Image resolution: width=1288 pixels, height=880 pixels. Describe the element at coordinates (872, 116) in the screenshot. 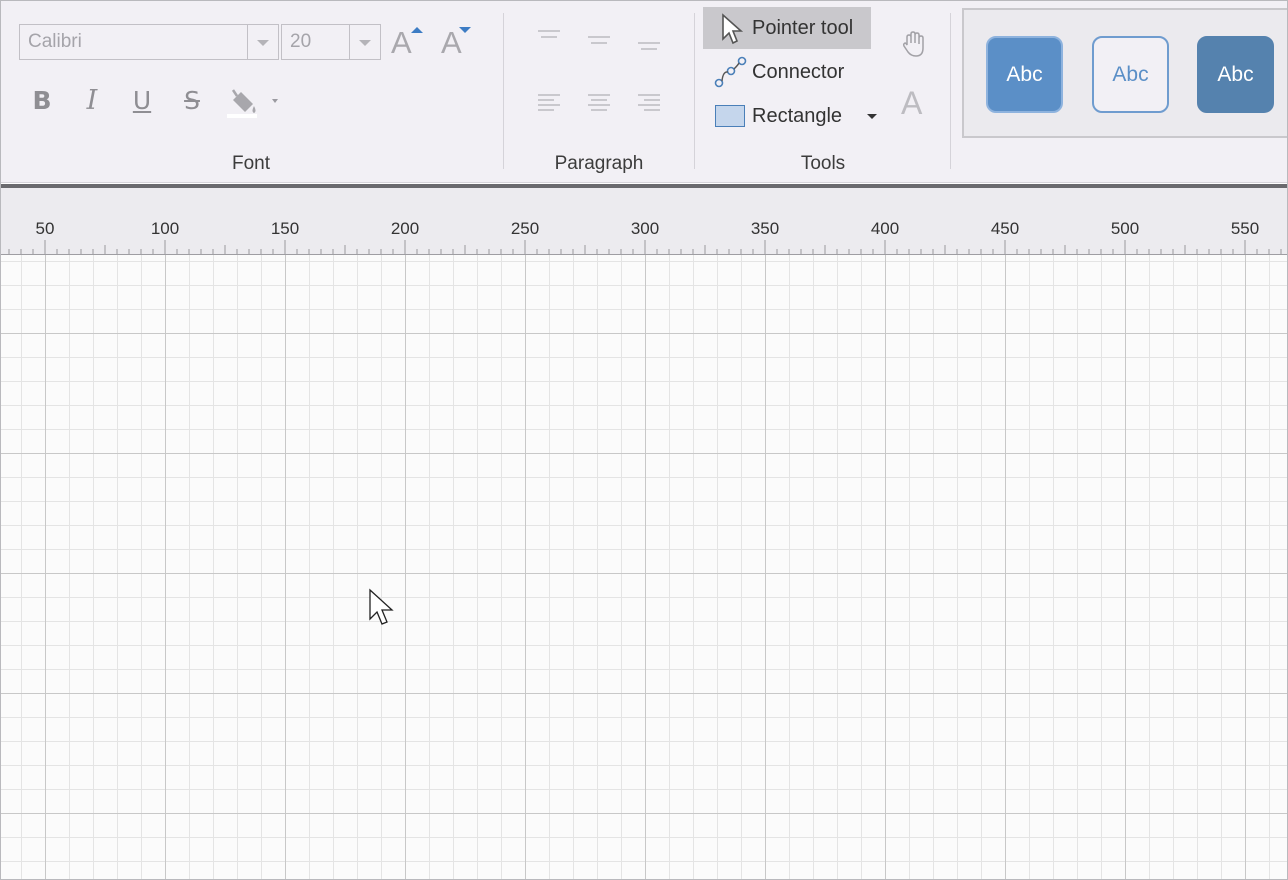

I see `chevron-down-icon` at that location.